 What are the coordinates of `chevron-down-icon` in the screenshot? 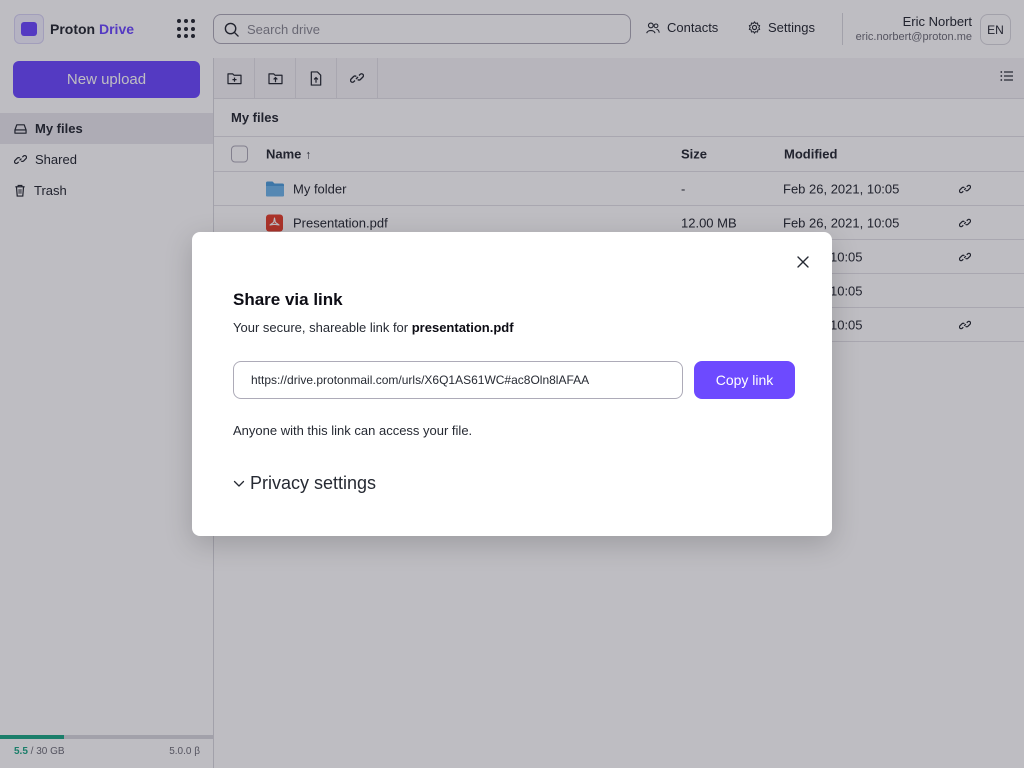 It's located at (239, 483).